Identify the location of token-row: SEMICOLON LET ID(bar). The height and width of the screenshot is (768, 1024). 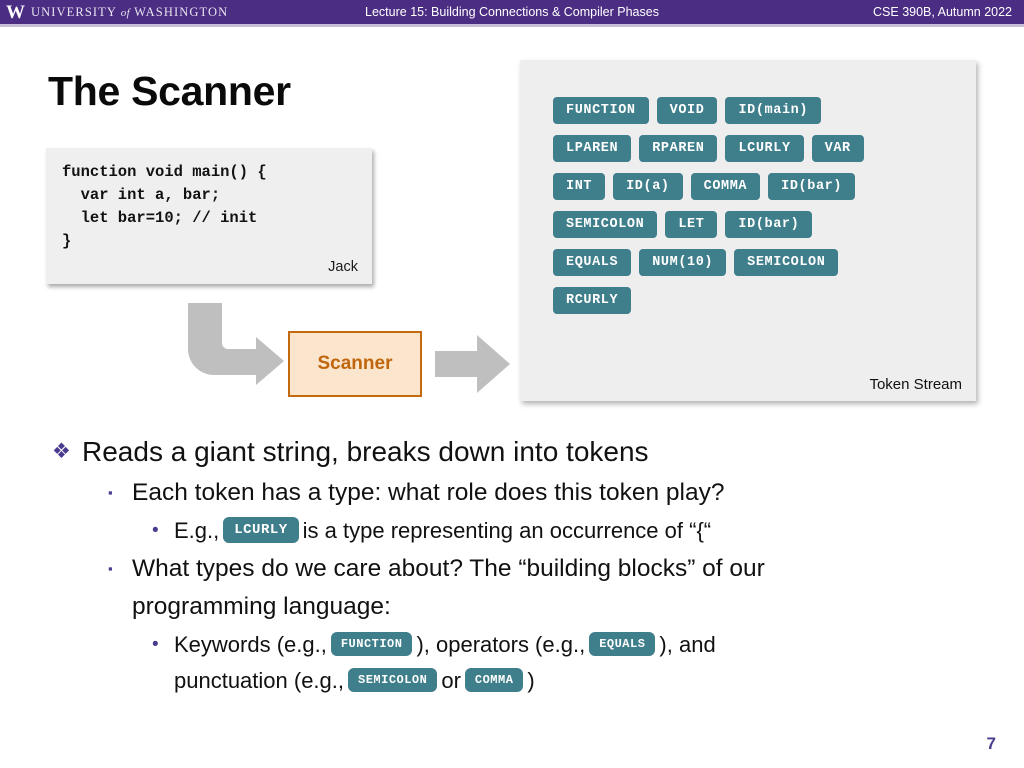
(753, 224).